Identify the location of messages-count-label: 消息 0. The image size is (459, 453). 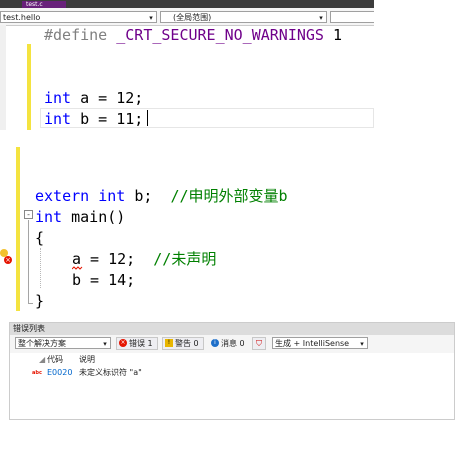
(233, 343).